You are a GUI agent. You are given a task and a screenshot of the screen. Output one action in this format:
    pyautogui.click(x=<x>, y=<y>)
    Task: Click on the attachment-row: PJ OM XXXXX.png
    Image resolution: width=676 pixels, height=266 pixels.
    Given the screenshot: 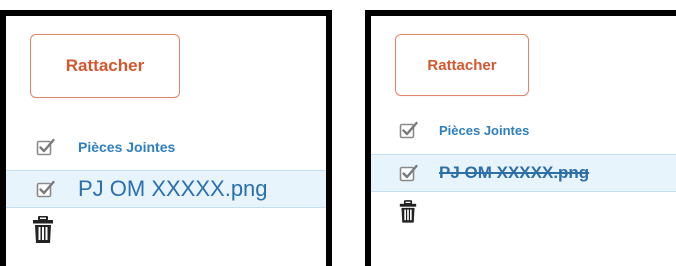 What is the action you would take?
    pyautogui.click(x=166, y=189)
    